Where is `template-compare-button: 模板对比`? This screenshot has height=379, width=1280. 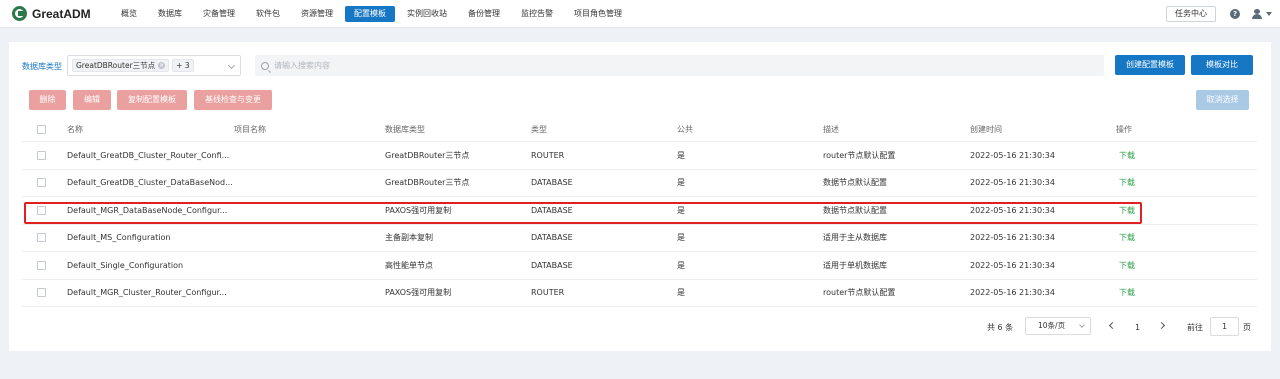
template-compare-button: 模板对比 is located at coordinates (1222, 65).